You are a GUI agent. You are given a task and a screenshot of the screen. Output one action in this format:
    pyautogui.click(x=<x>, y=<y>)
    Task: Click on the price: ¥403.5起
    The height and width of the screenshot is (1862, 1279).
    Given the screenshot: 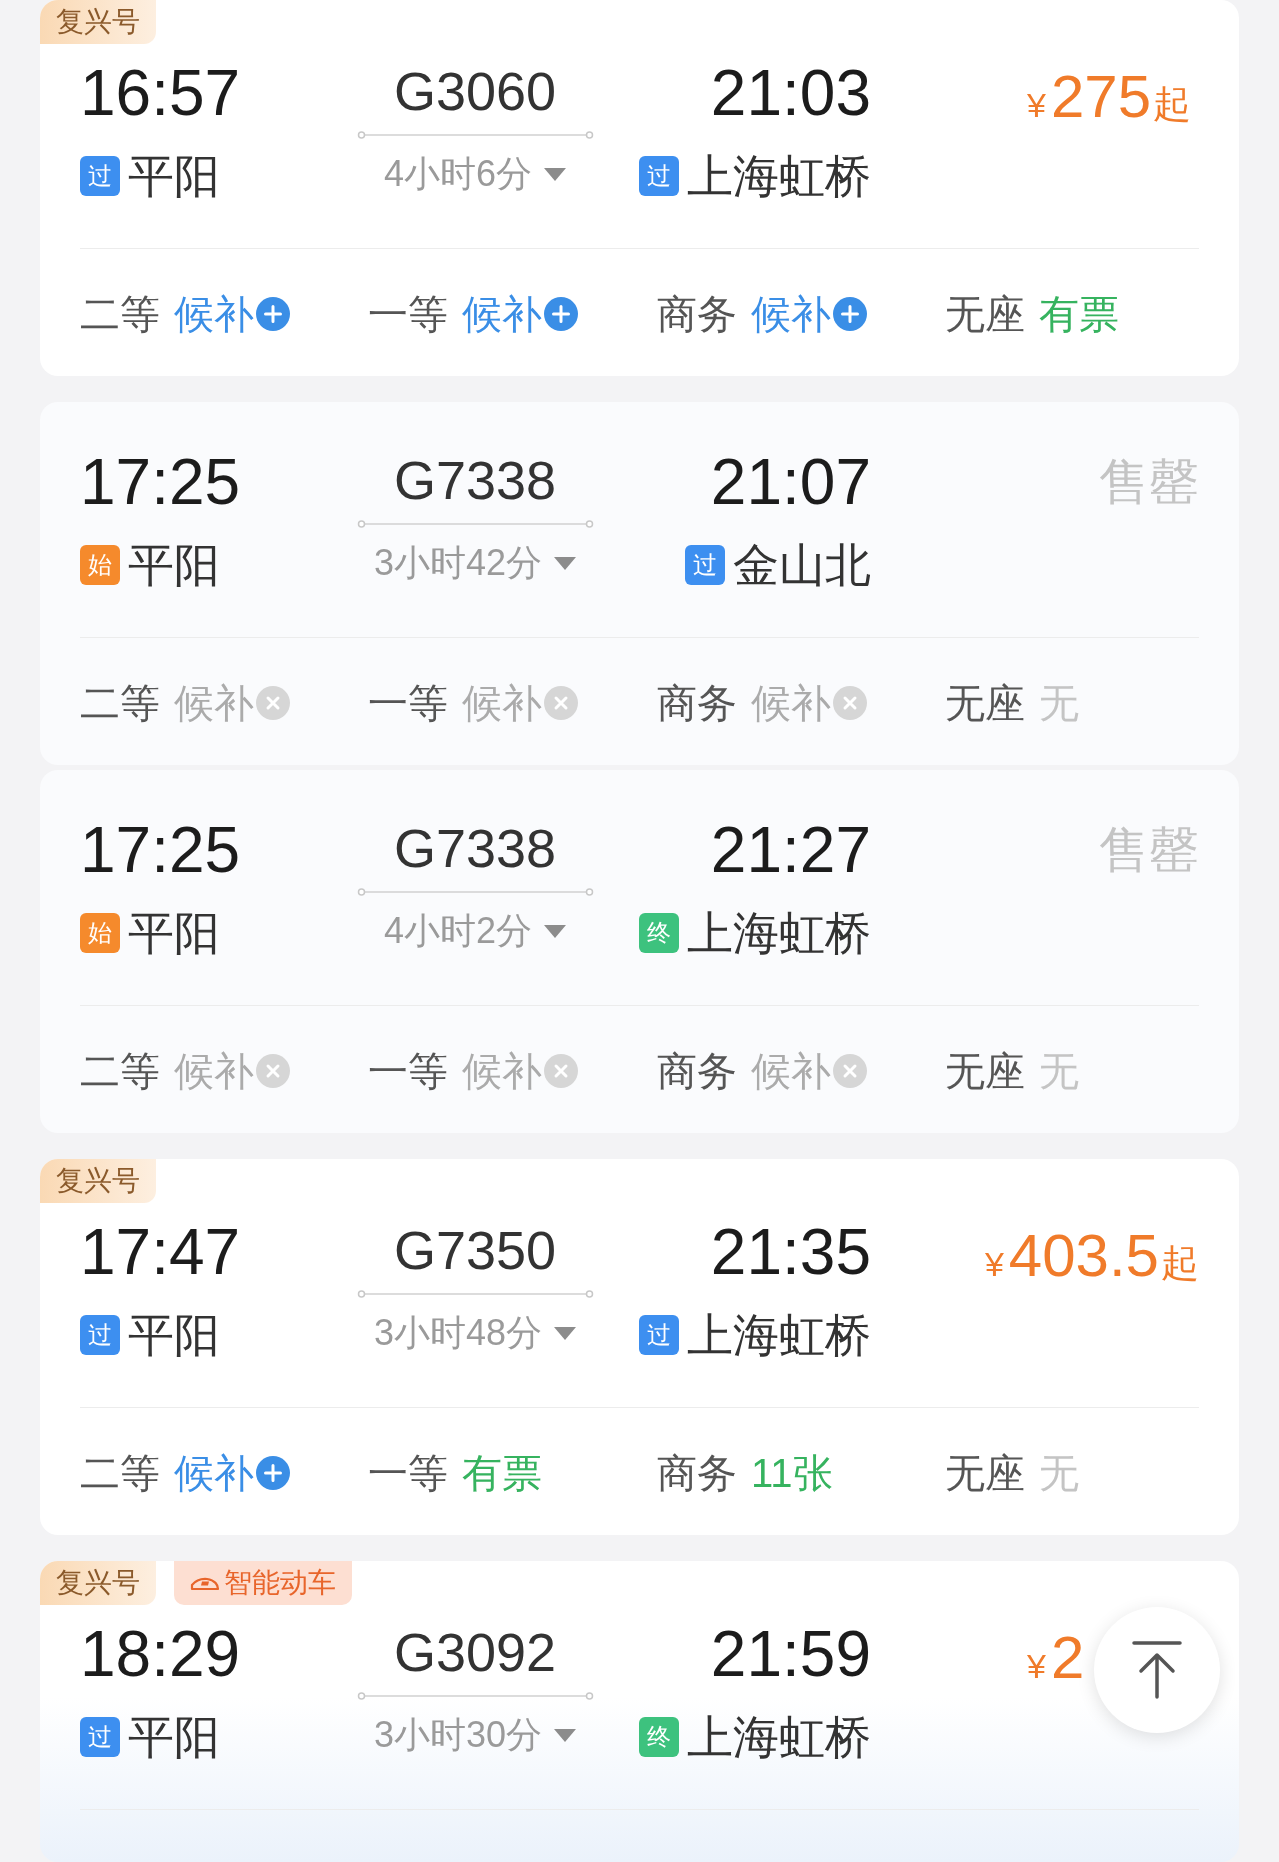 What is the action you would take?
    pyautogui.click(x=1091, y=1256)
    